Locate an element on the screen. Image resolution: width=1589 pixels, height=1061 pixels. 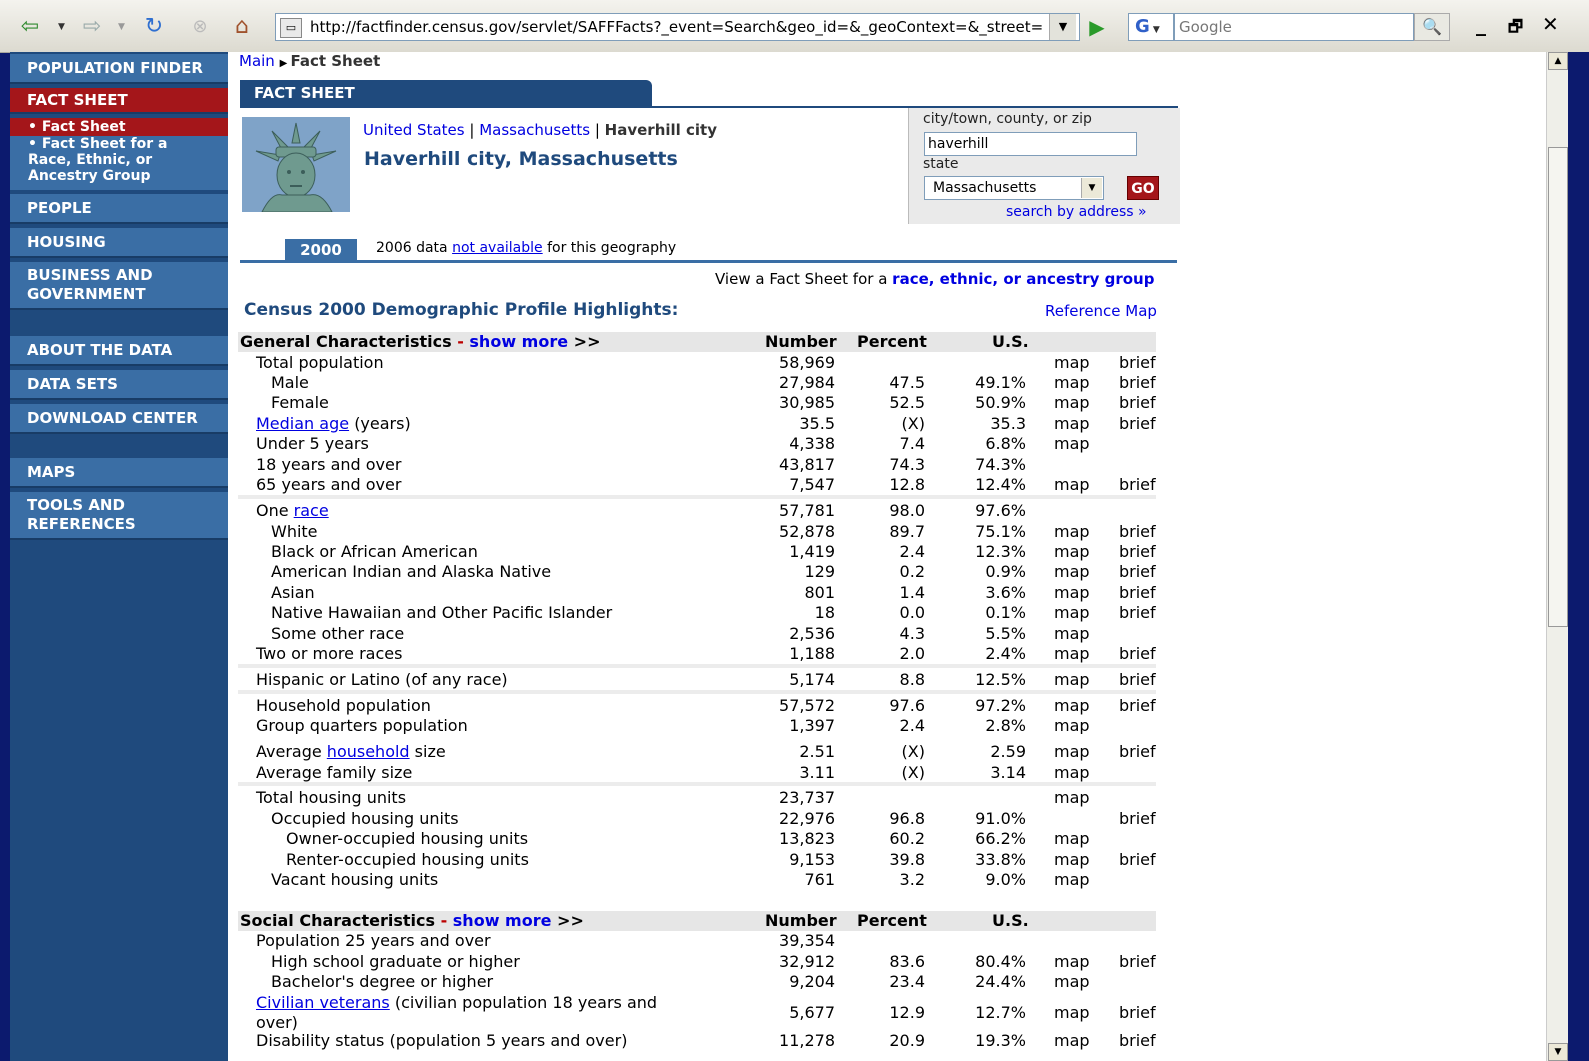
back-dropdown-icon: ▼ is located at coordinates (61, 27).